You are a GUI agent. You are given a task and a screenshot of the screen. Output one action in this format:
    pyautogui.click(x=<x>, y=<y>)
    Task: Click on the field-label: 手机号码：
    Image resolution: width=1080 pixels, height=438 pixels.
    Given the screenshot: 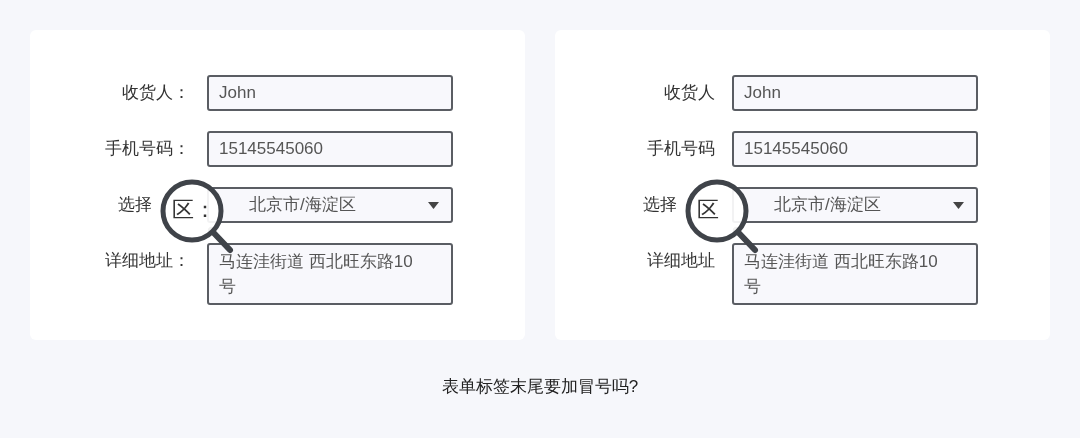 What is the action you would take?
    pyautogui.click(x=147, y=149)
    